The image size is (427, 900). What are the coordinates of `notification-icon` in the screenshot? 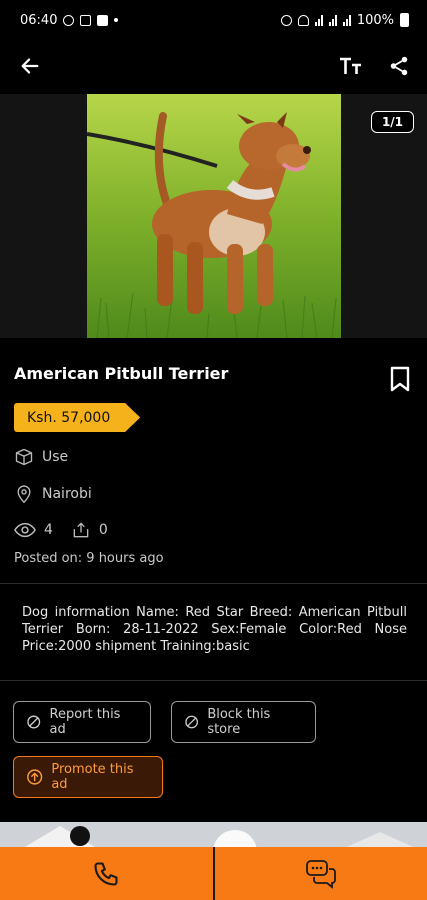 It's located at (69, 20).